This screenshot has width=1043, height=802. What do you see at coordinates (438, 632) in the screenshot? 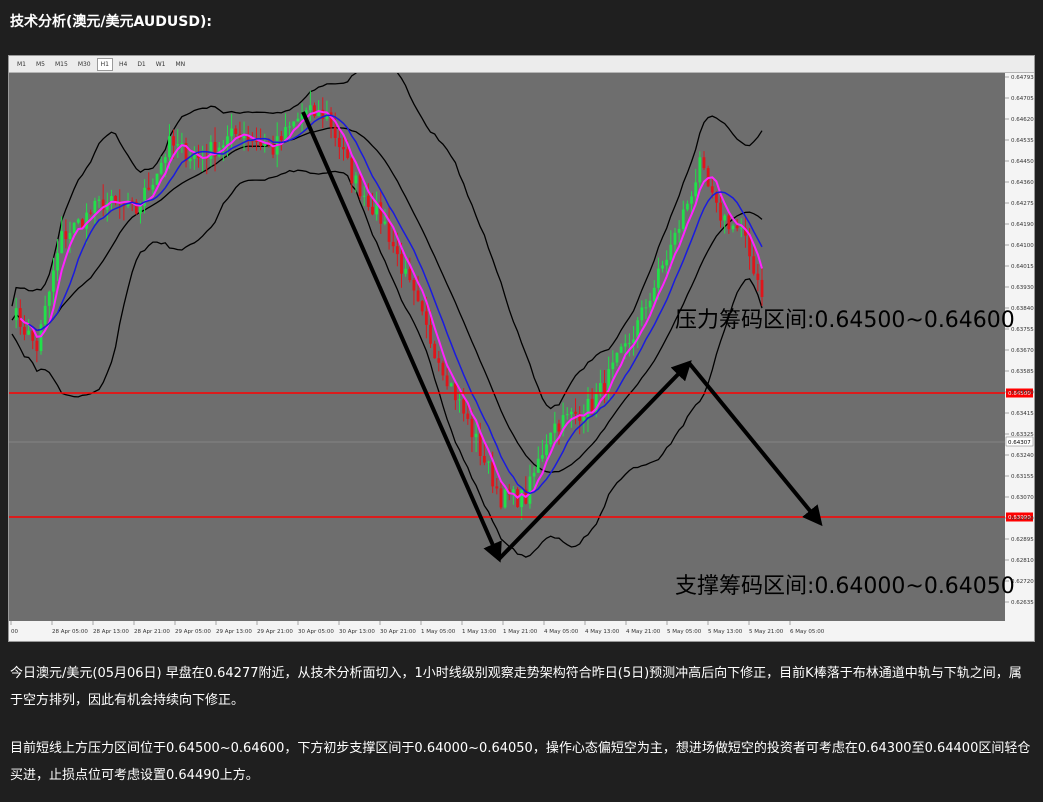
I see `x-tick-label: 1 May 05:00` at bounding box center [438, 632].